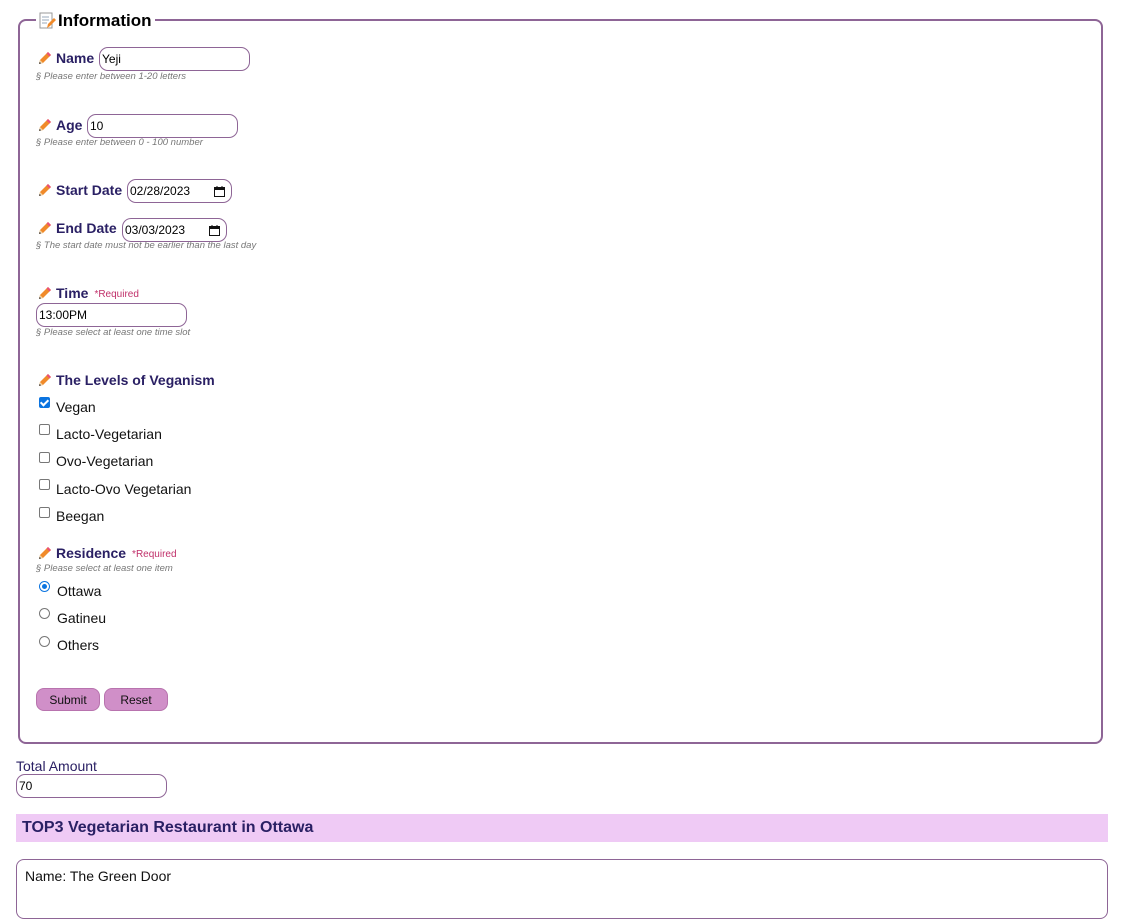 This screenshot has height=919, width=1123. I want to click on start-date-label: Start Date, so click(79, 190).